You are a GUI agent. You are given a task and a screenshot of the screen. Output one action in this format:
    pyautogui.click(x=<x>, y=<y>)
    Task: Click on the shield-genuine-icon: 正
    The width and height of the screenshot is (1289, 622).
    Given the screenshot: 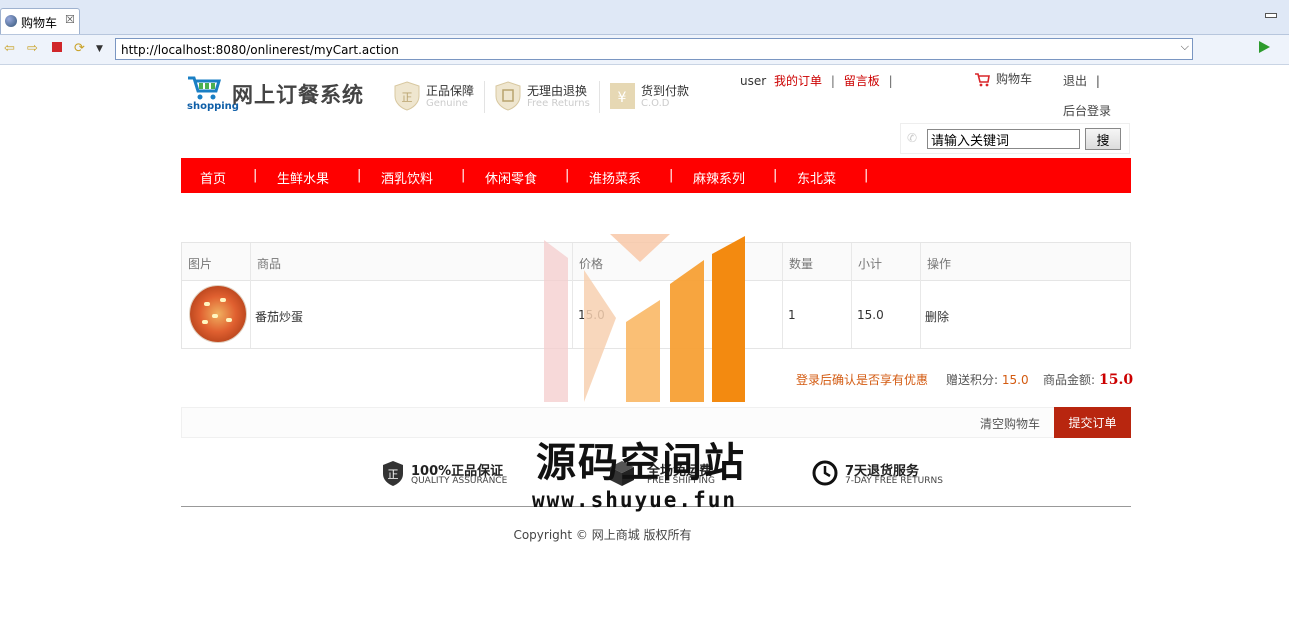 What is the action you would take?
    pyautogui.click(x=407, y=96)
    